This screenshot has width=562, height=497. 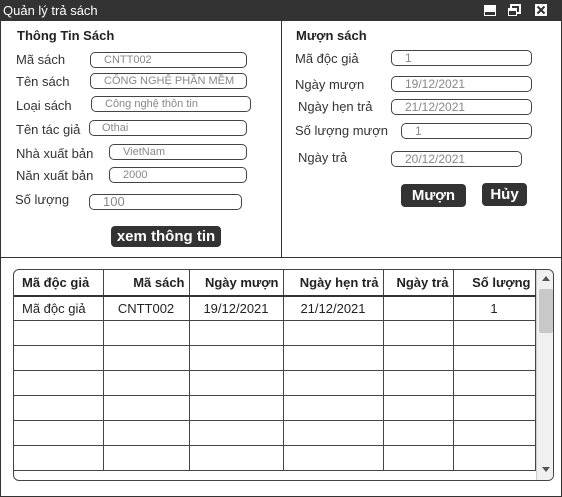 What do you see at coordinates (168, 81) in the screenshot?
I see `book-title-field: CÔNG NGHỆ PHẦN MỀM` at bounding box center [168, 81].